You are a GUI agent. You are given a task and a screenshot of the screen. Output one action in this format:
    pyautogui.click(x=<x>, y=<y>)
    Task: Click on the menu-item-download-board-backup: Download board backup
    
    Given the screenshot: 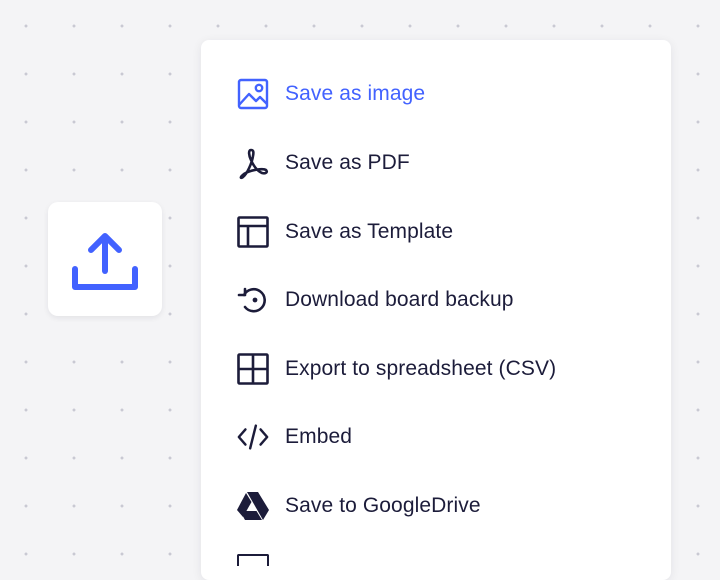 What is the action you would take?
    pyautogui.click(x=436, y=300)
    